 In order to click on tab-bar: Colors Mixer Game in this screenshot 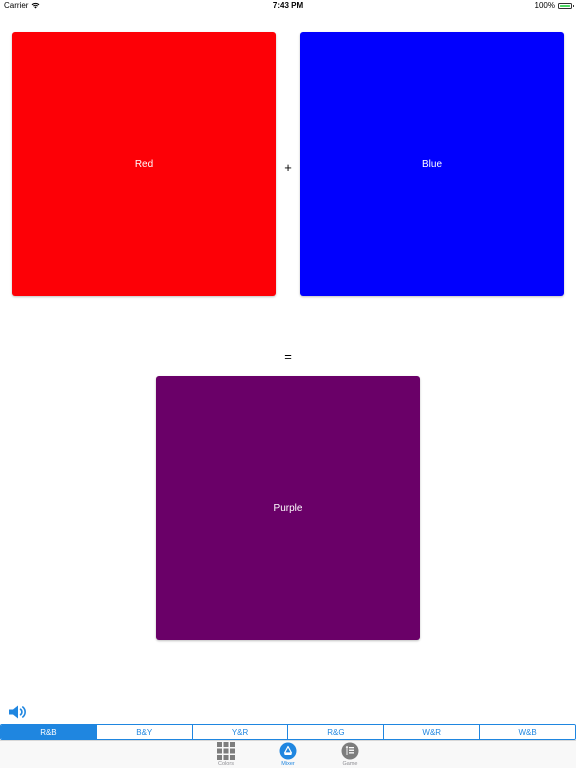, I will do `click(288, 754)`.